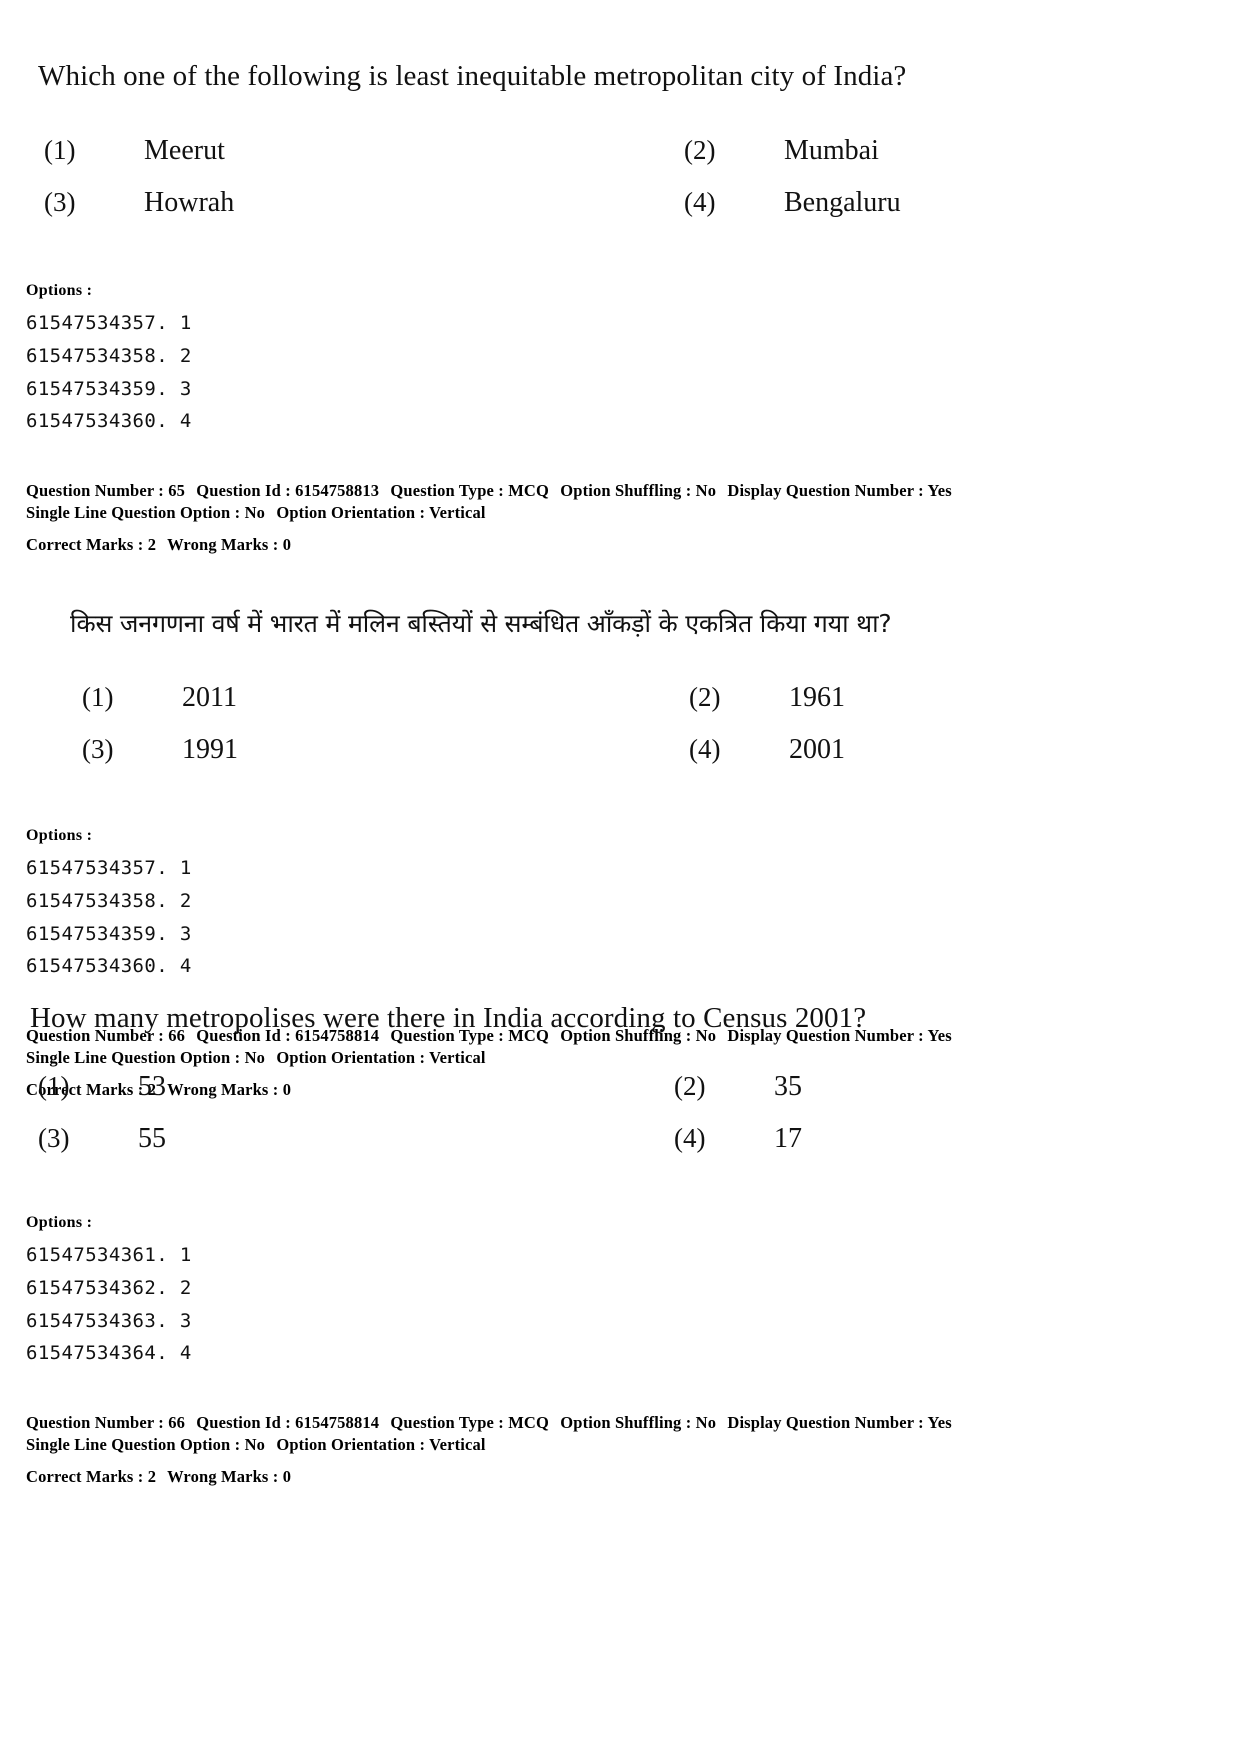 This screenshot has height=1754, width=1240. What do you see at coordinates (364, 151) in the screenshot?
I see `choice-option-1: (1) Meerut` at bounding box center [364, 151].